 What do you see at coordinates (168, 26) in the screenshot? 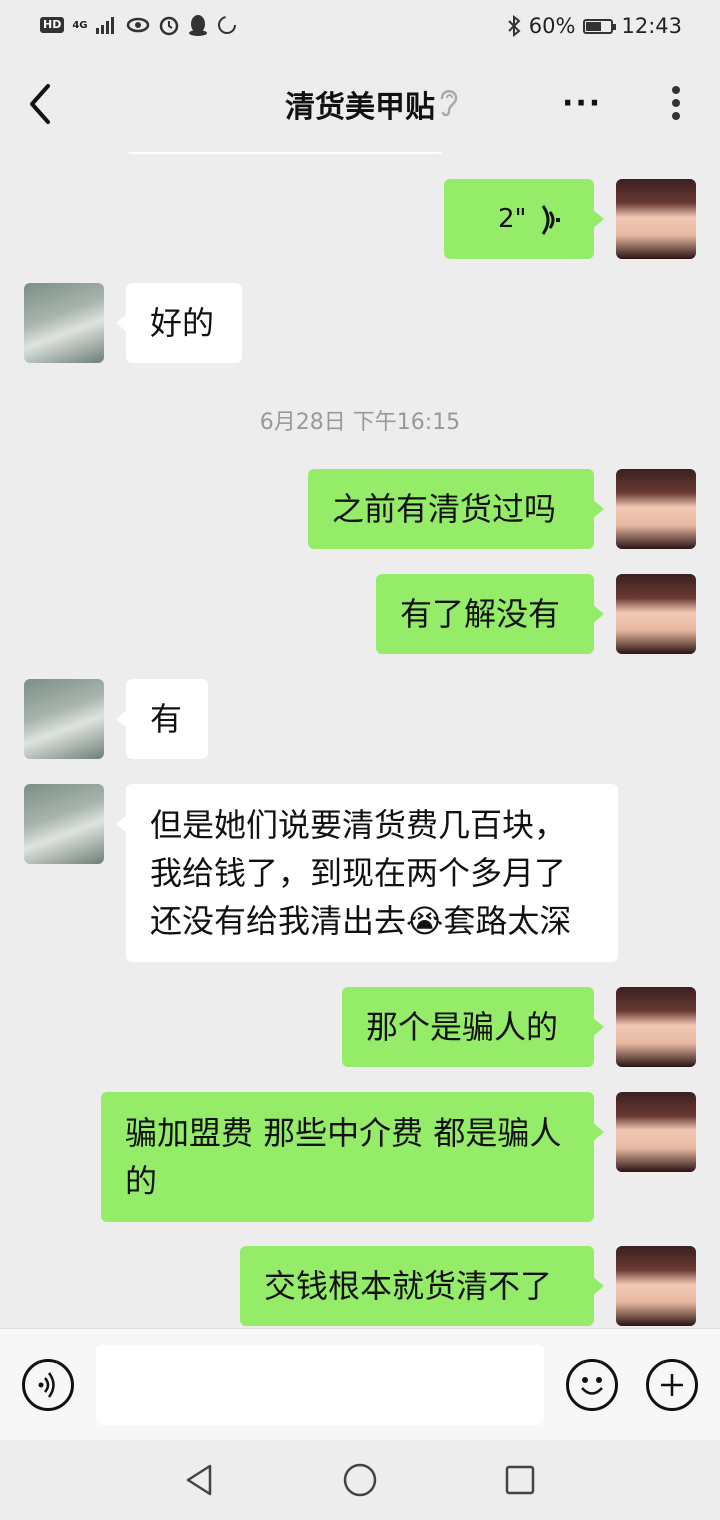
I see `alarm-icon` at bounding box center [168, 26].